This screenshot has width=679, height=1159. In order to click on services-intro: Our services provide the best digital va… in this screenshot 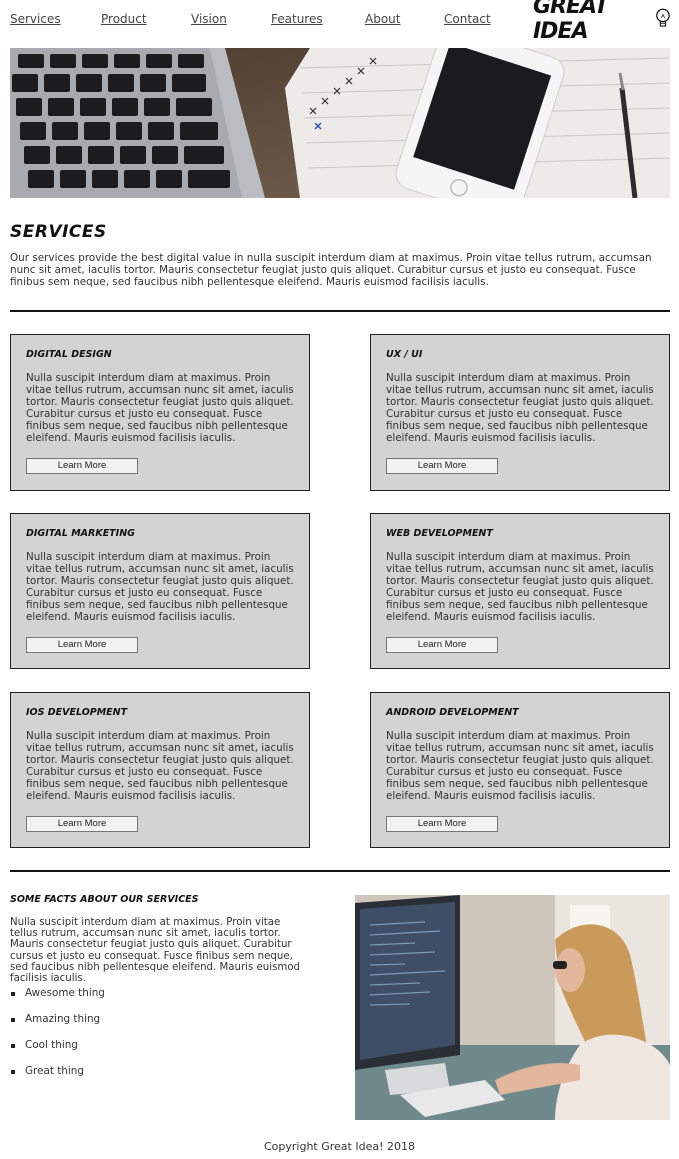, I will do `click(331, 270)`.